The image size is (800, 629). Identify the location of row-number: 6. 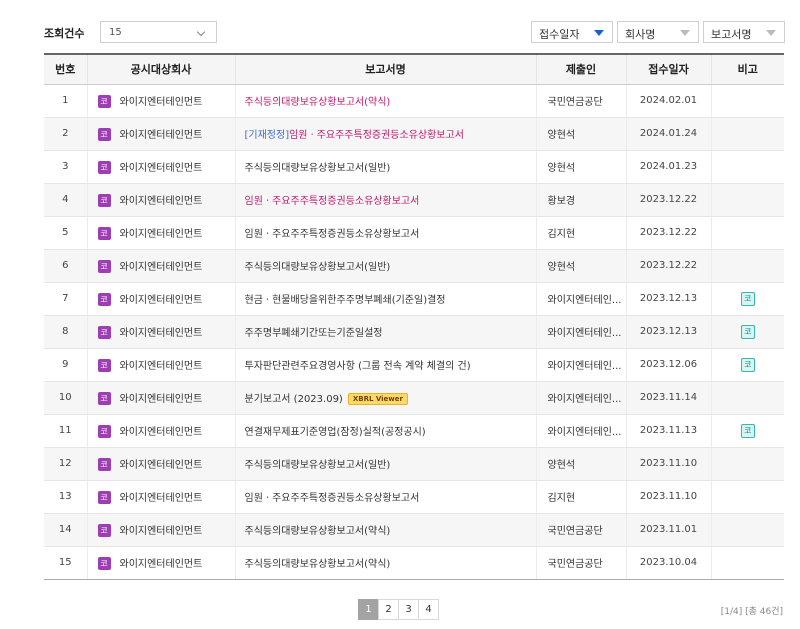
(65, 266).